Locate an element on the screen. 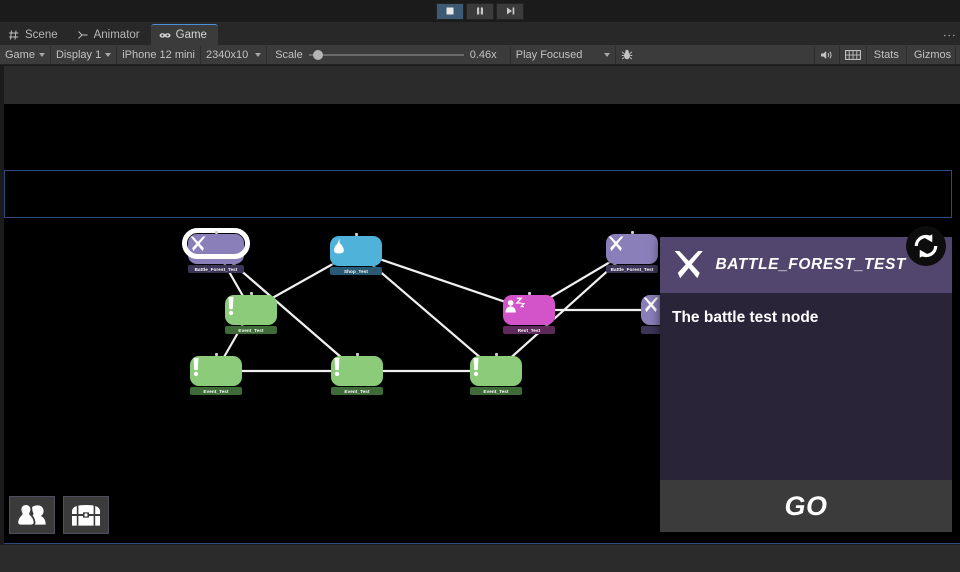  scale-label: Scale is located at coordinates (289, 54).